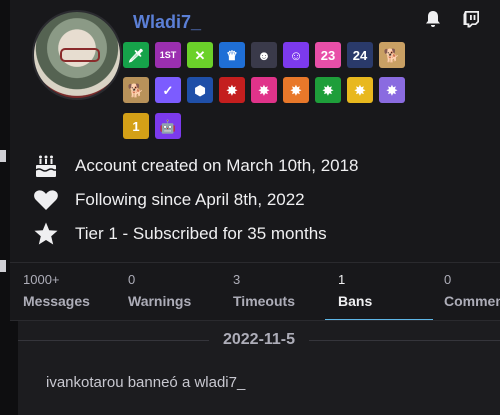 The width and height of the screenshot is (500, 415). What do you see at coordinates (56, 301) in the screenshot?
I see `tab-label: Messages` at bounding box center [56, 301].